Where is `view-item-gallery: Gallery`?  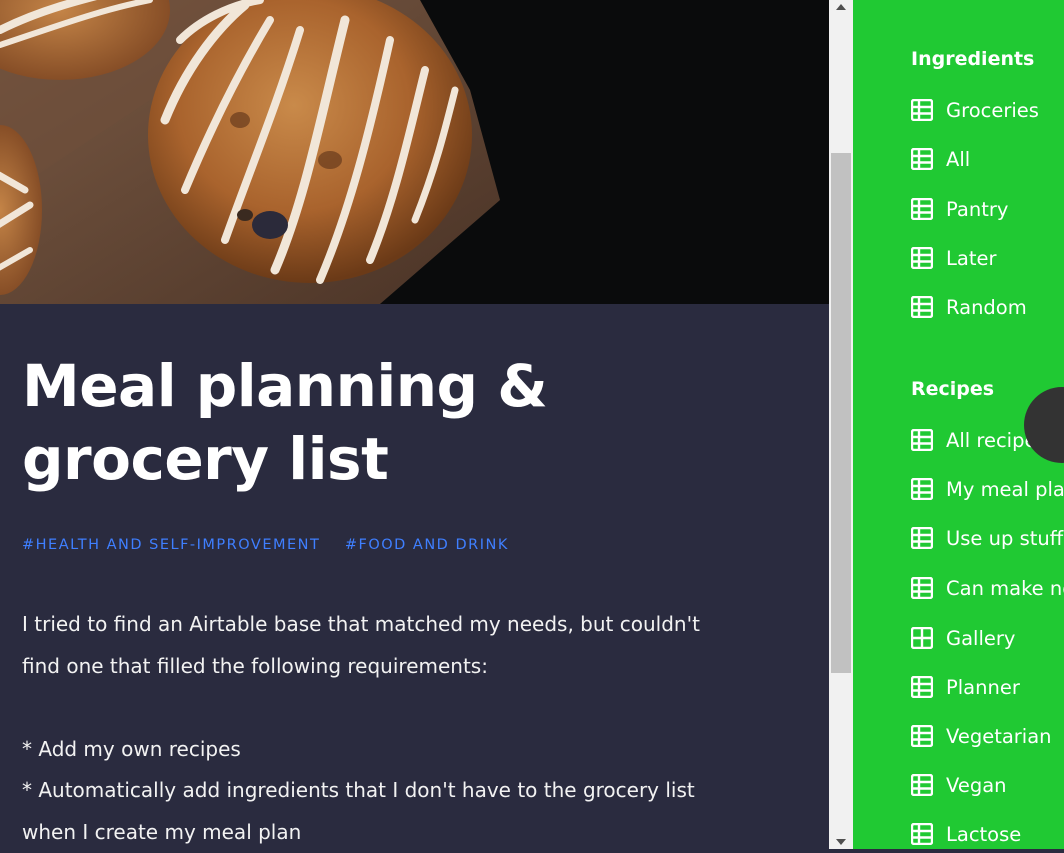 view-item-gallery: Gallery is located at coordinates (963, 638).